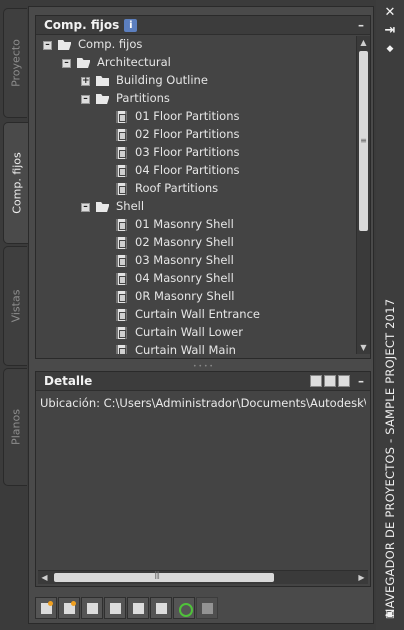 The width and height of the screenshot is (404, 630). I want to click on auto-hide-icon: ⇥, so click(390, 31).